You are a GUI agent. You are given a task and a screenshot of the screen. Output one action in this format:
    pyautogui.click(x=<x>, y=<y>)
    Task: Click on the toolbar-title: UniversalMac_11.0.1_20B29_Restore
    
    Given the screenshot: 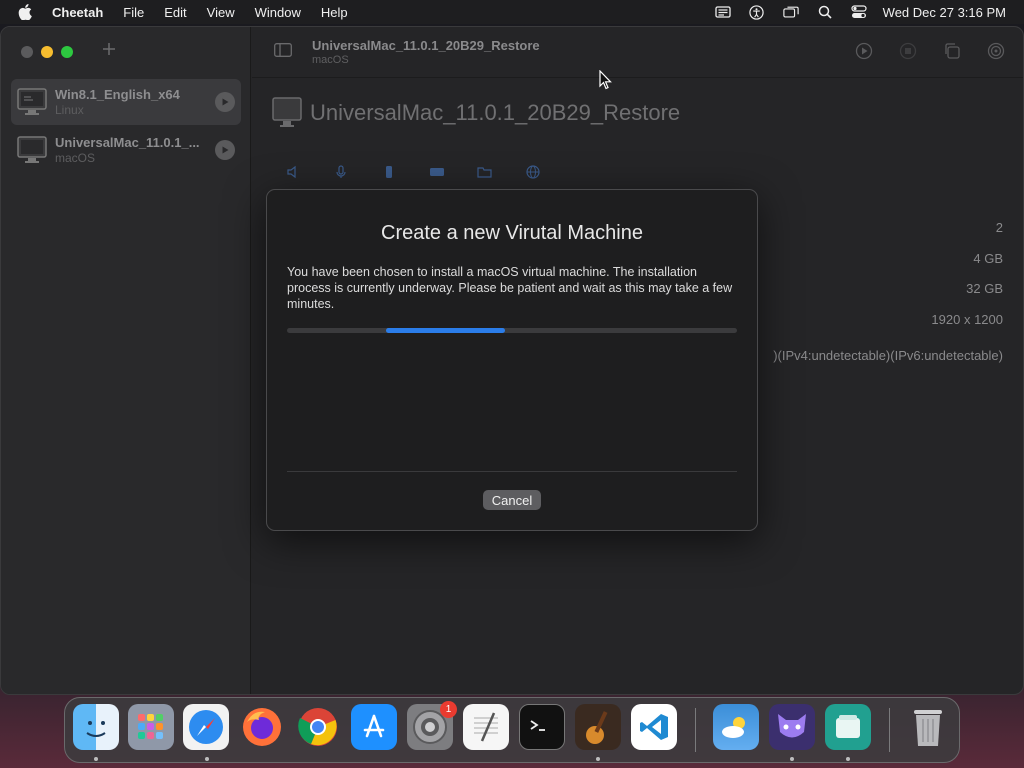 What is the action you would take?
    pyautogui.click(x=426, y=45)
    